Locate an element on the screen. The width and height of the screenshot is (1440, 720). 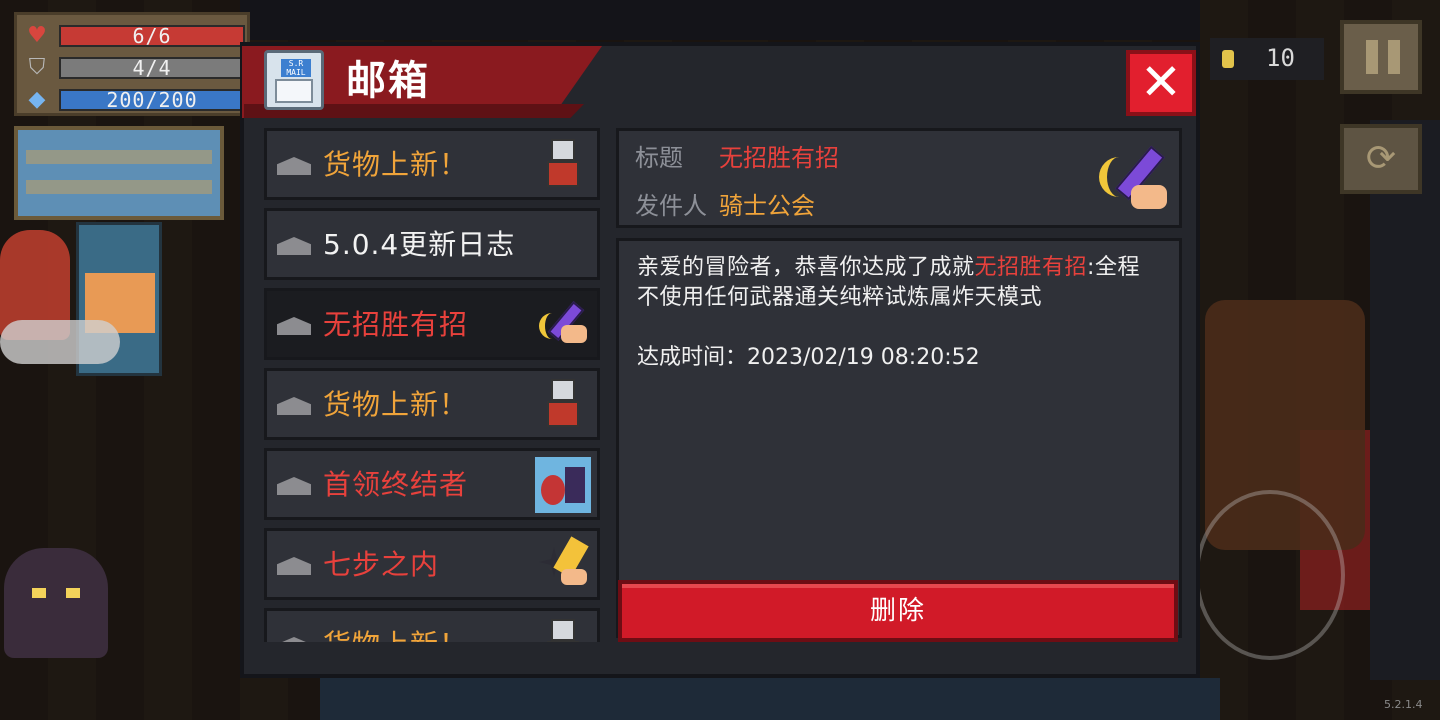
pause-icon is located at coordinates (1372, 57).